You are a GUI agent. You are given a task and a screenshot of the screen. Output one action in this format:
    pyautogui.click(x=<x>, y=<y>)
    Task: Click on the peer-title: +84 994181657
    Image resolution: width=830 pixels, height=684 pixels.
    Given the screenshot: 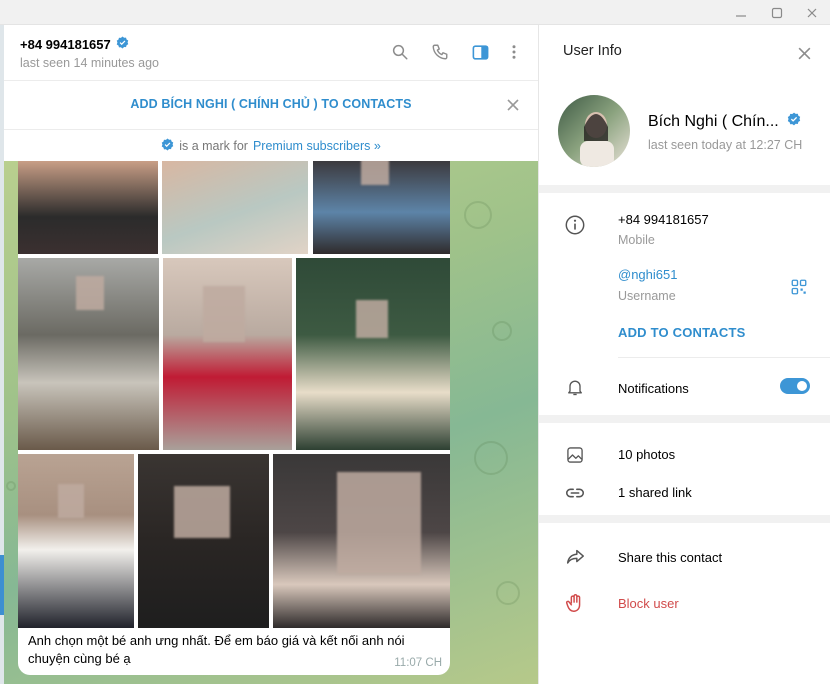 What is the action you would take?
    pyautogui.click(x=74, y=44)
    